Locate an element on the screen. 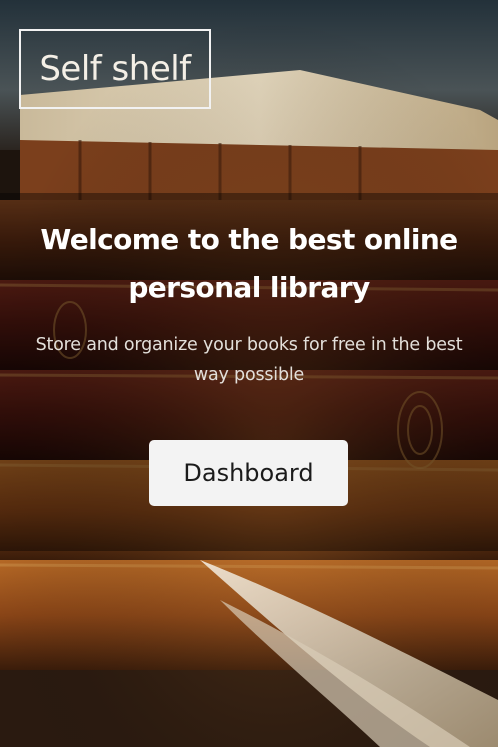  logo-text: Self shelf is located at coordinates (115, 69).